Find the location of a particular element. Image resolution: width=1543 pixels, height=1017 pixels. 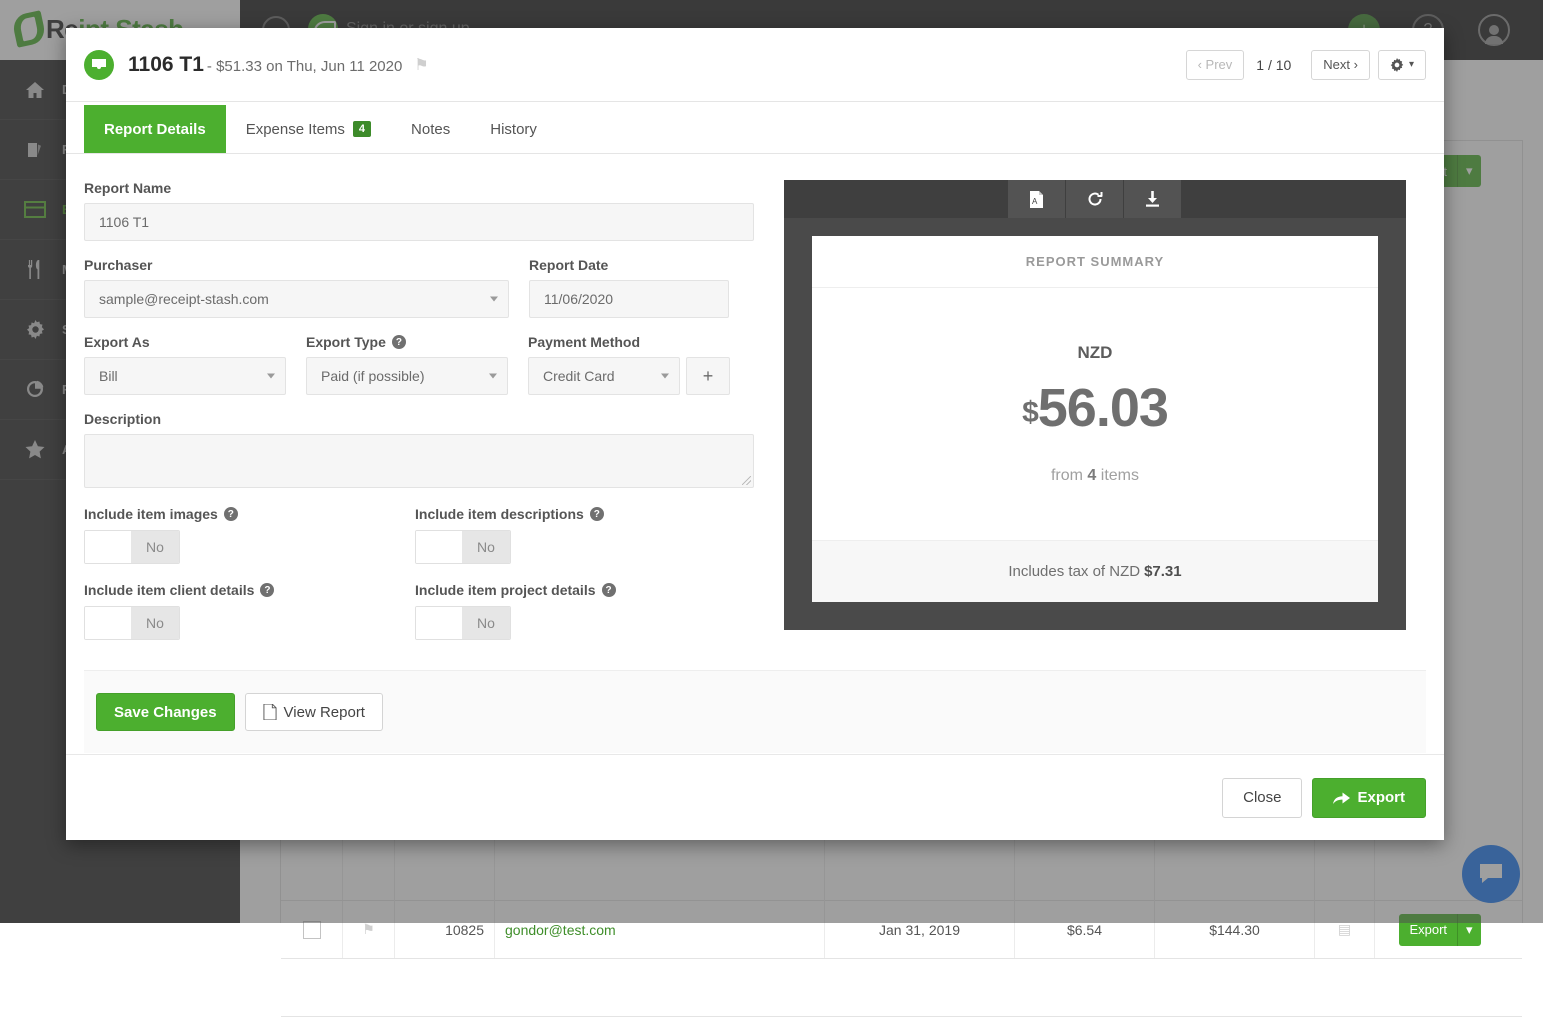

items-suffix: items is located at coordinates (1120, 475).